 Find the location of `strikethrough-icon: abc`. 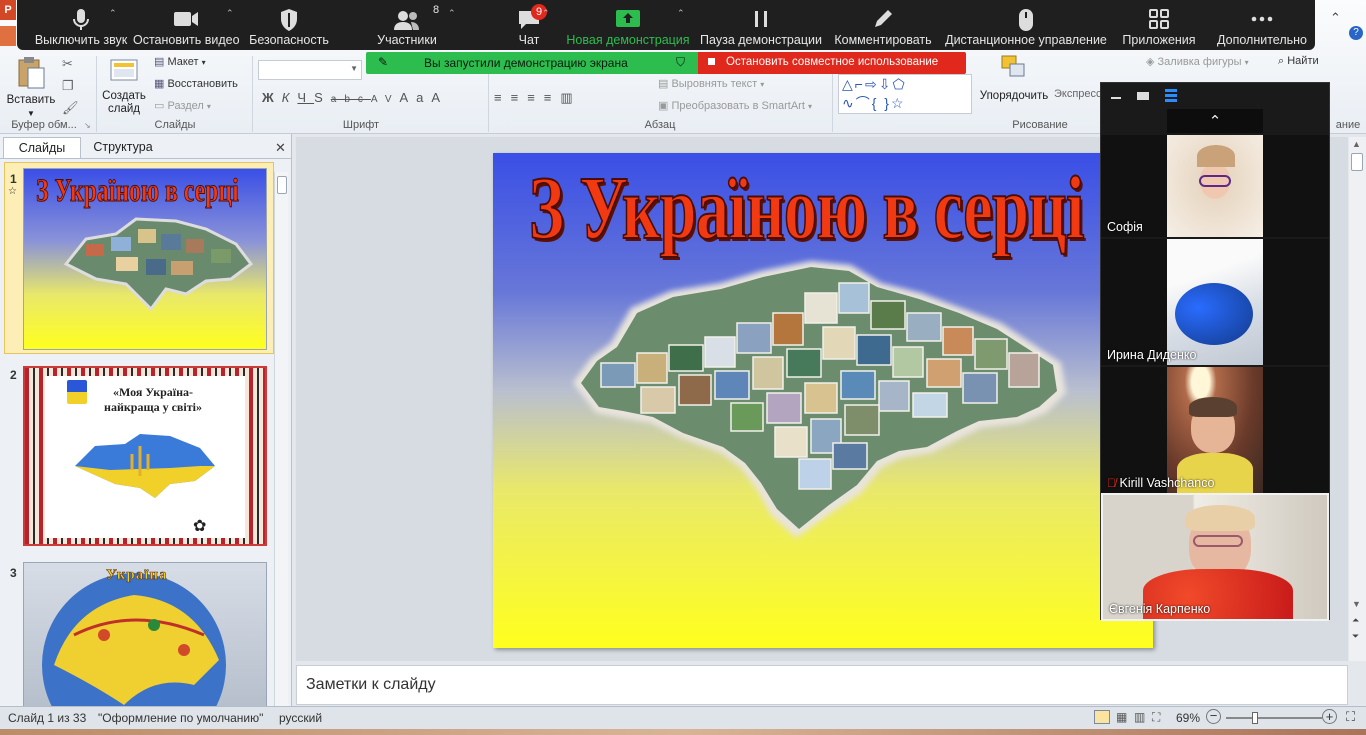

strikethrough-icon: abc is located at coordinates (351, 99).